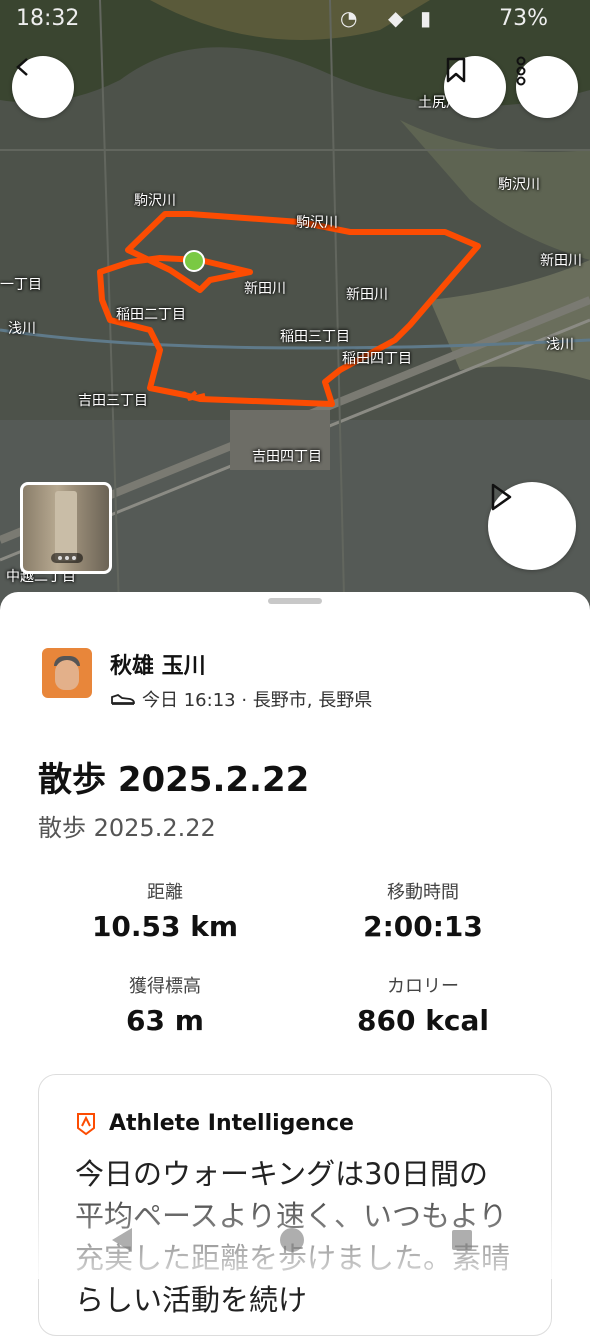 The width and height of the screenshot is (590, 1336). What do you see at coordinates (67, 673) in the screenshot?
I see `avatar` at bounding box center [67, 673].